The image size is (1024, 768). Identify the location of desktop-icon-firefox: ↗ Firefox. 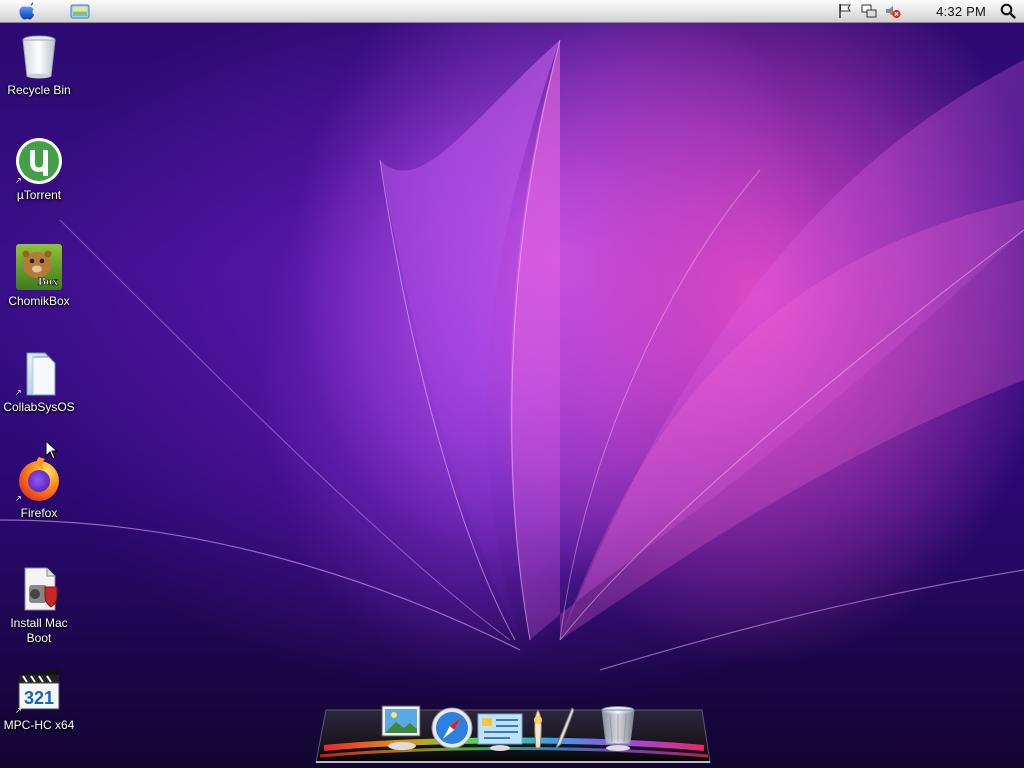
(39, 488).